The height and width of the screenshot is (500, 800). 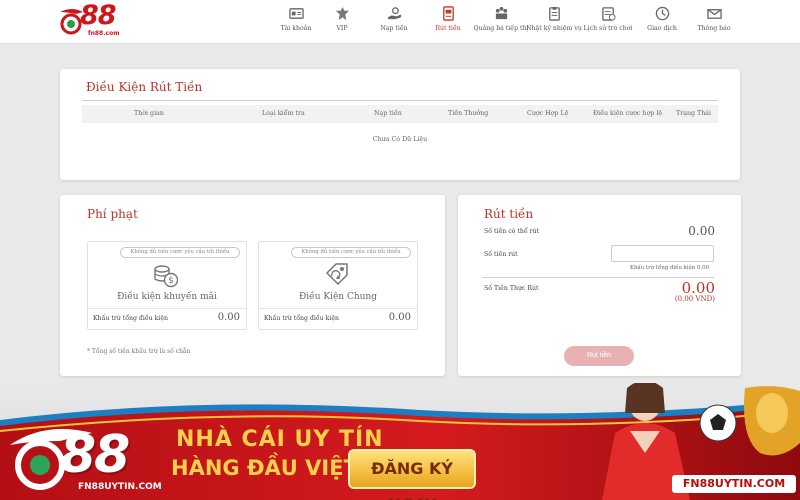 I want to click on penalty-title: Phí phạt, so click(x=112, y=214).